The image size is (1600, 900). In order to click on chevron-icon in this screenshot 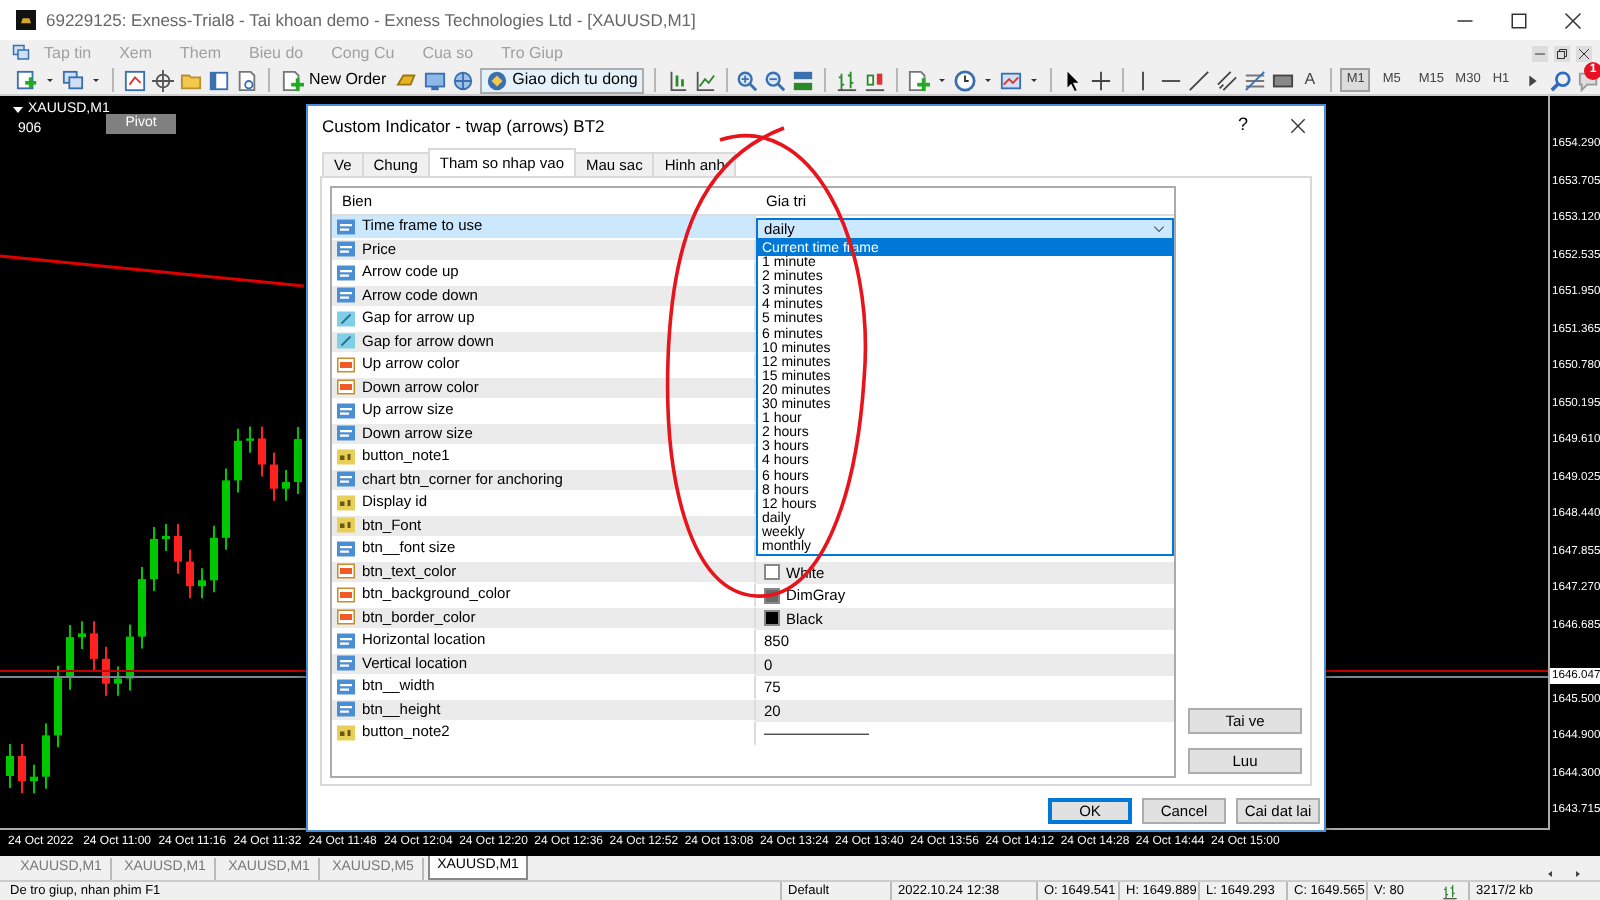, I will do `click(1159, 229)`.